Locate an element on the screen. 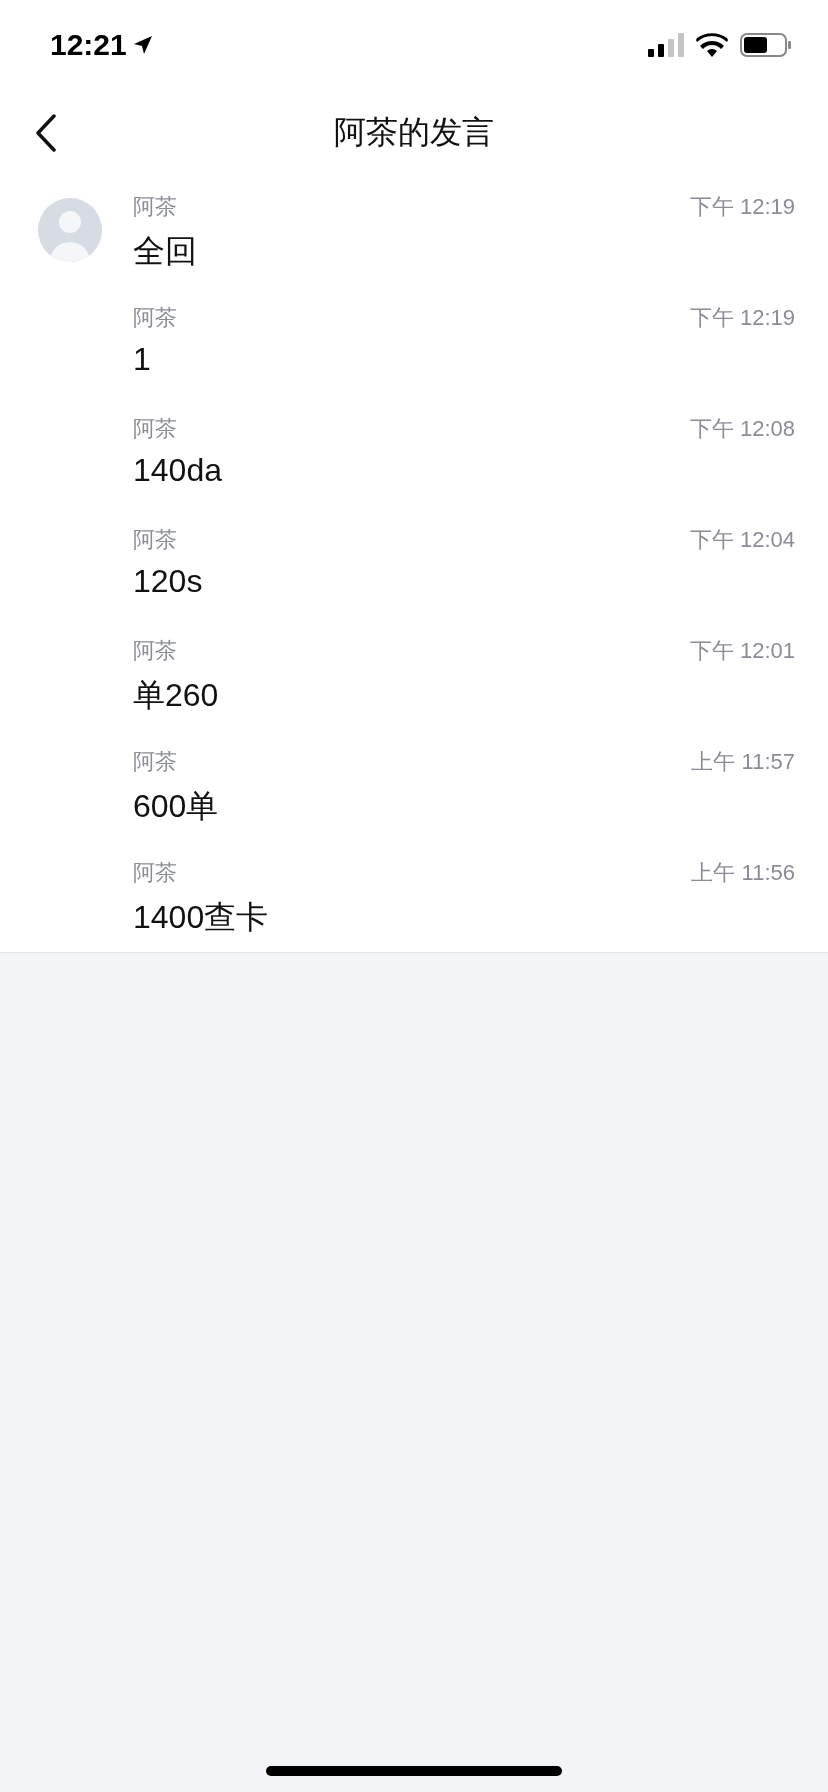 This screenshot has width=828, height=1792. message-text: 单260 is located at coordinates (176, 695).